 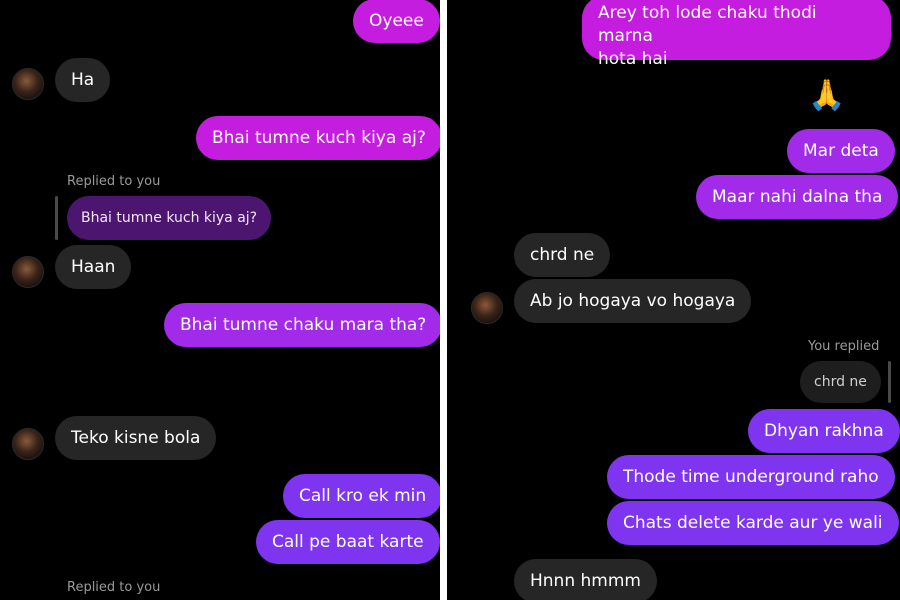 I want to click on message-sent: Chats delete karde aur ye wali, so click(x=753, y=523).